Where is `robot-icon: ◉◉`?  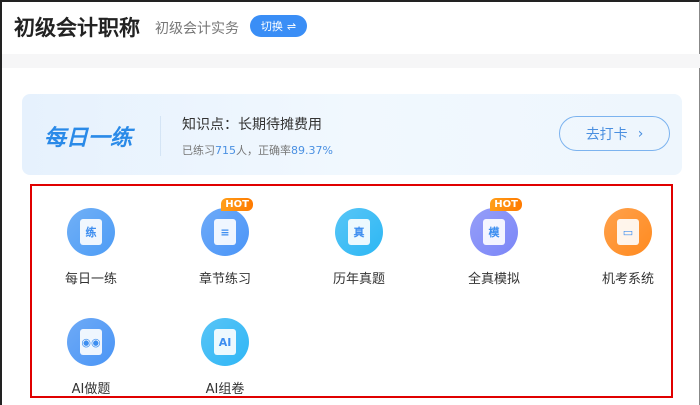
robot-icon: ◉◉ is located at coordinates (91, 342).